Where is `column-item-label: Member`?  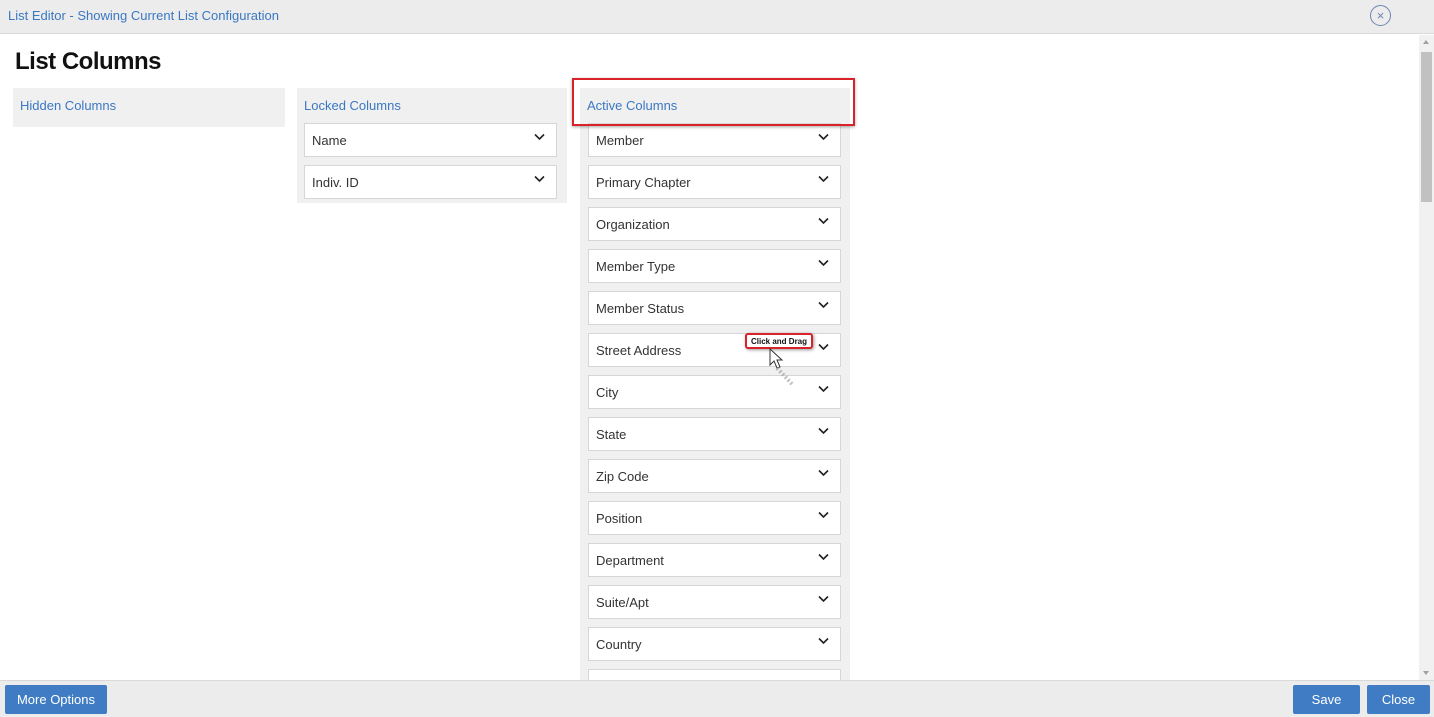
column-item-label: Member is located at coordinates (620, 140).